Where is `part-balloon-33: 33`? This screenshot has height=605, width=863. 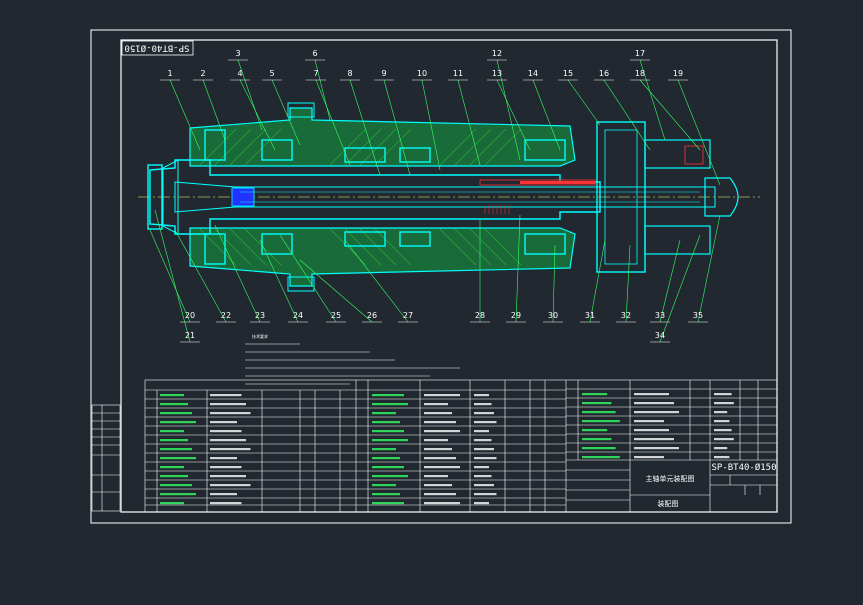
part-balloon-33: 33 is located at coordinates (660, 315).